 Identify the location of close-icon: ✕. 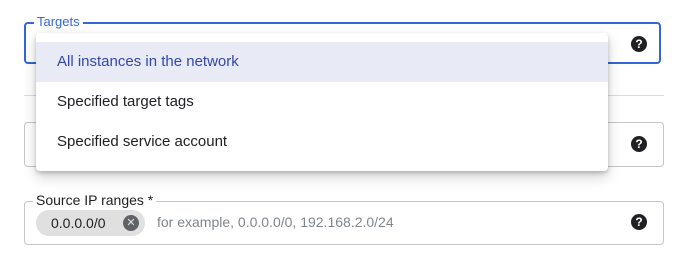
(131, 223).